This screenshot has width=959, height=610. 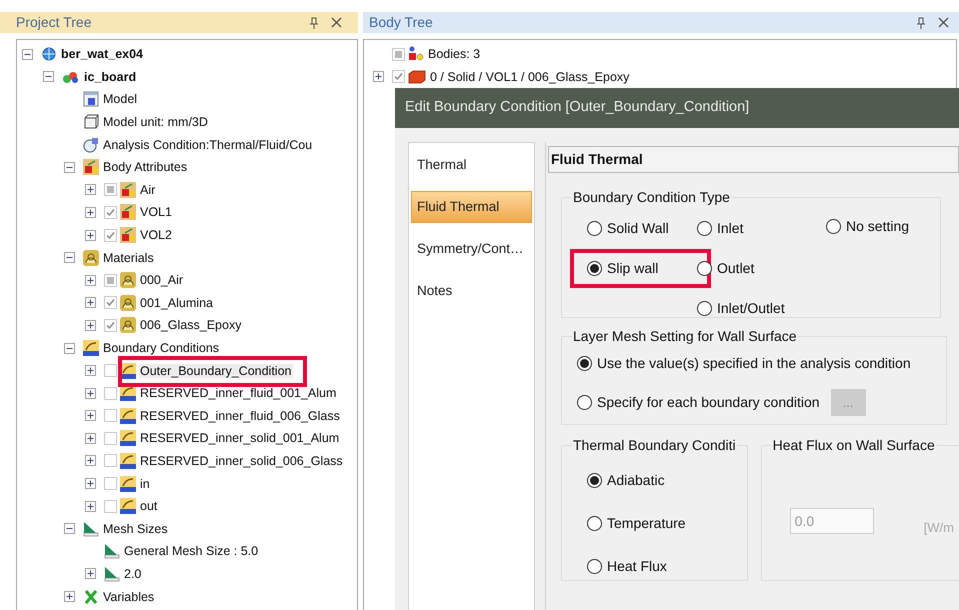 What do you see at coordinates (145, 167) in the screenshot?
I see `tree-item: Body Attributes` at bounding box center [145, 167].